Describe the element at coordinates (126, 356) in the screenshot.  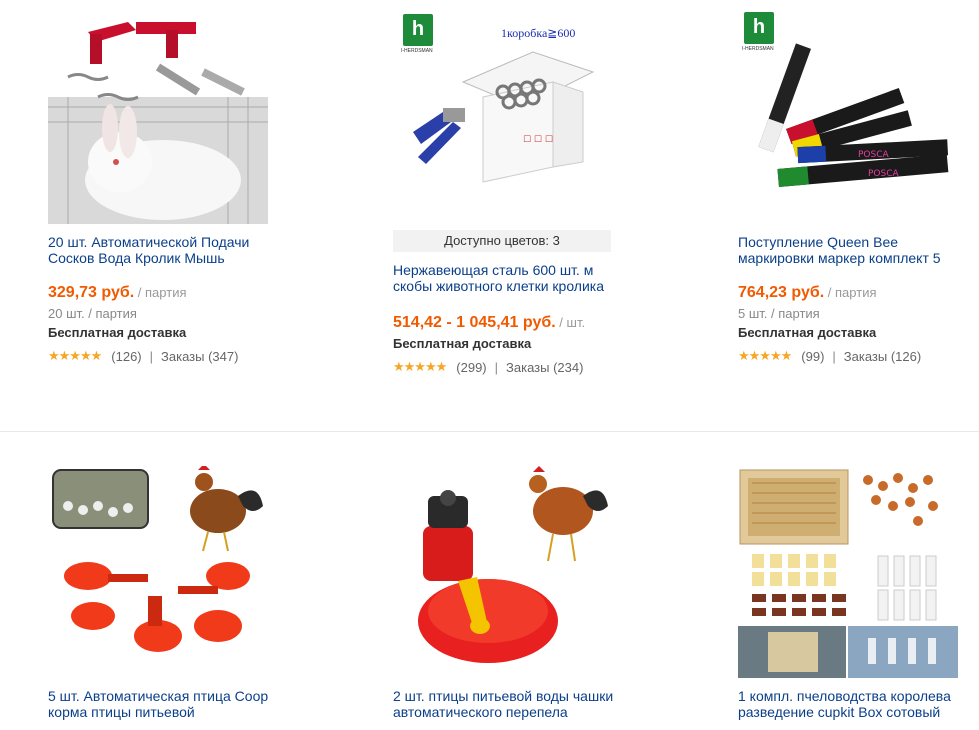
I see `review-count: (126)` at that location.